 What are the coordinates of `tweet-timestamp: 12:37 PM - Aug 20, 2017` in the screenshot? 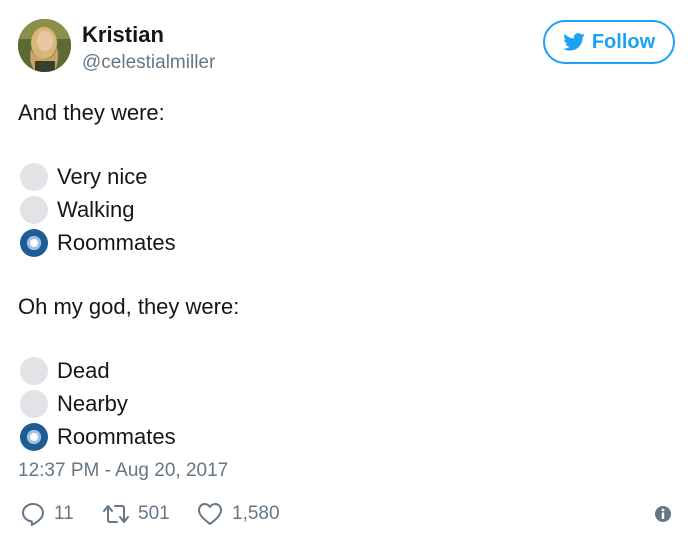 It's located at (123, 471).